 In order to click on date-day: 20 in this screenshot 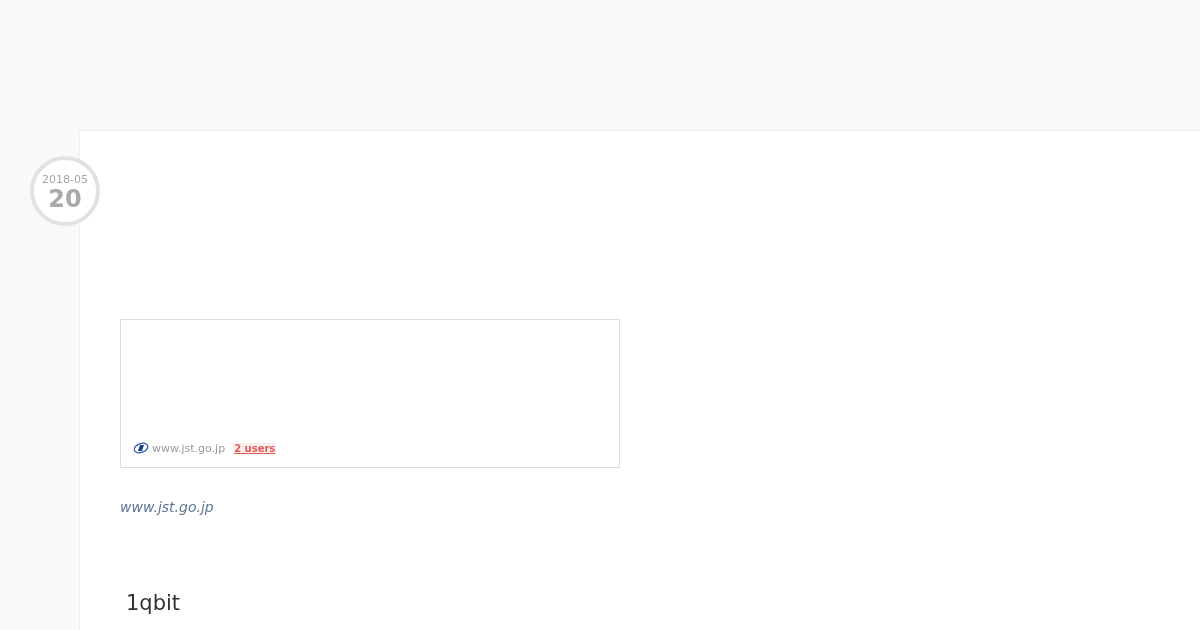, I will do `click(65, 198)`.